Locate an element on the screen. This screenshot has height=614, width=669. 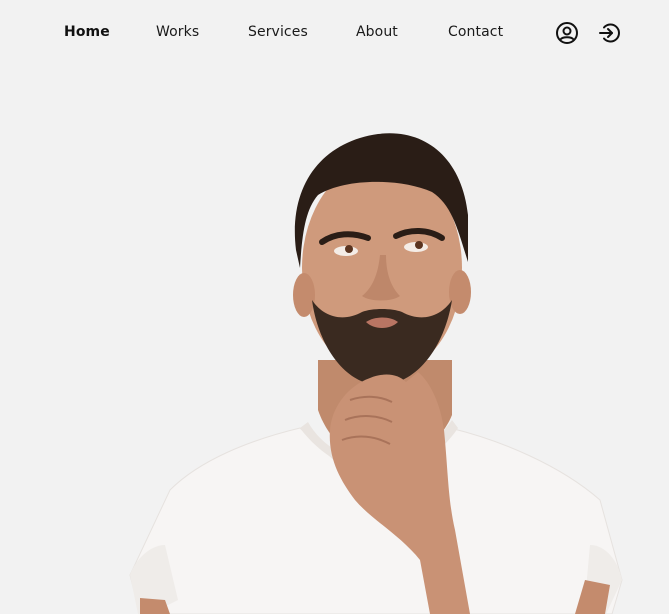
nav-works-link: Works is located at coordinates (177, 32).